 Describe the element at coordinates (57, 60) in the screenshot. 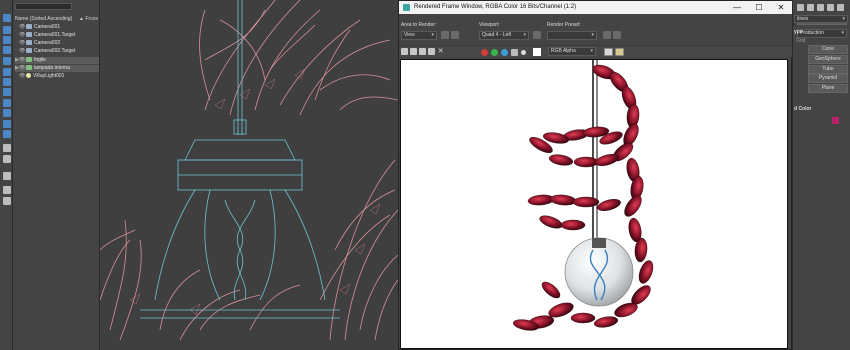

I see `explorer-item-foglie: ▶👁 foglie` at that location.